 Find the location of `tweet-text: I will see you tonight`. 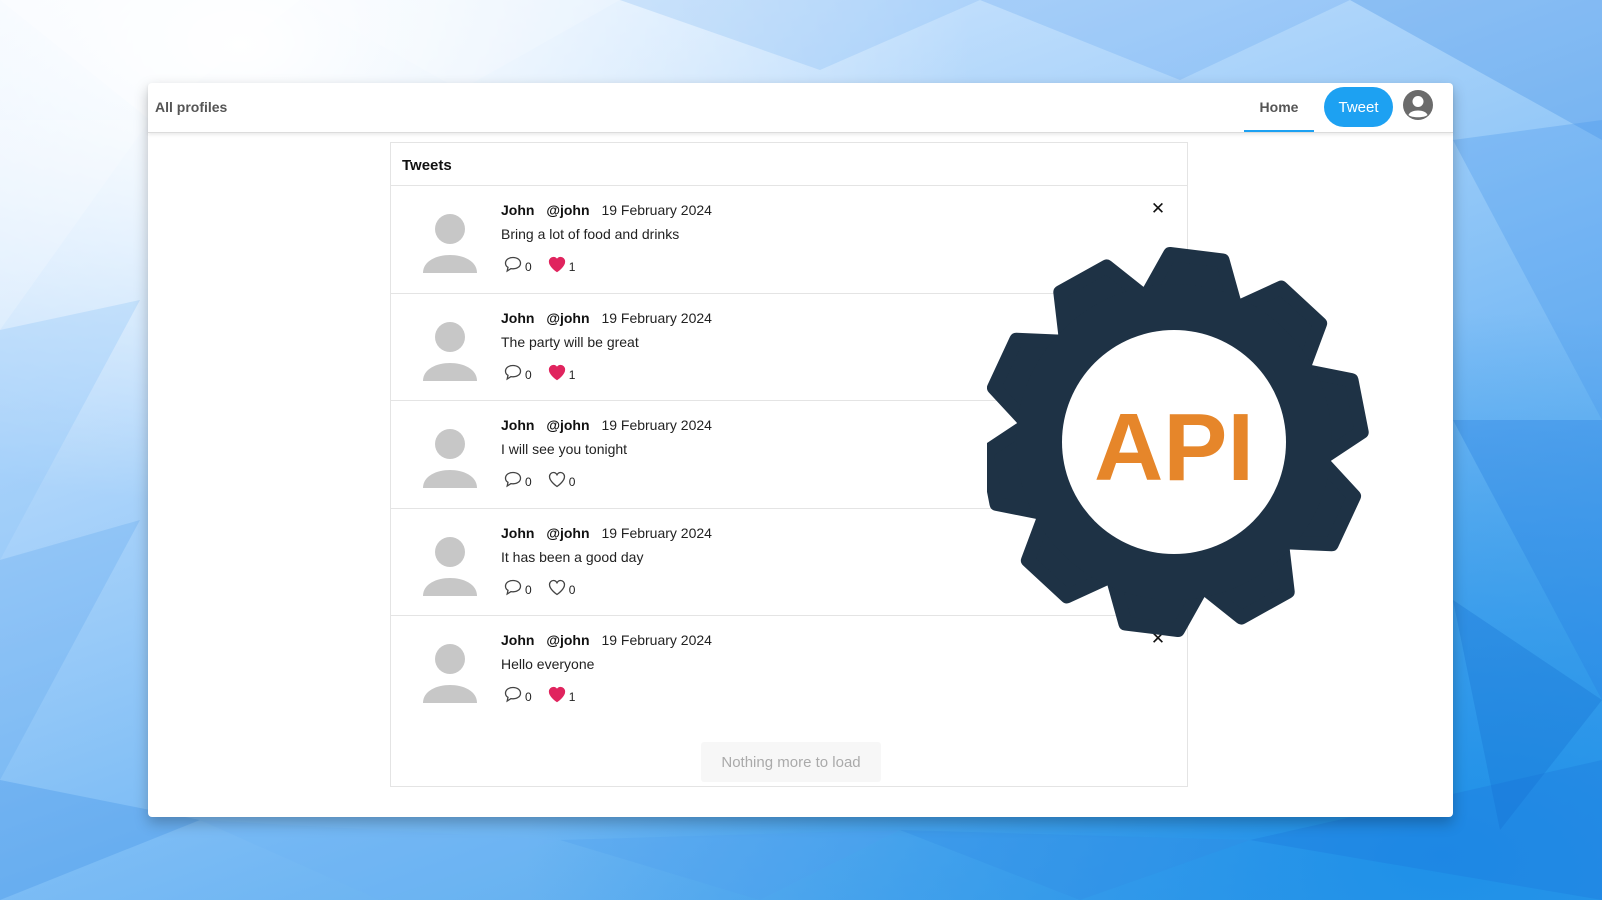

tweet-text: I will see you tonight is located at coordinates (564, 449).